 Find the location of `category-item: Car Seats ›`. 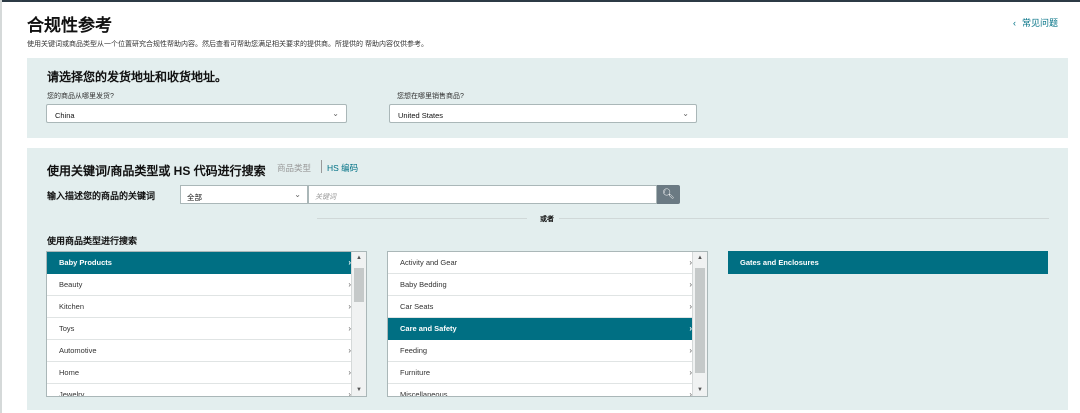

category-item: Car Seats › is located at coordinates (547, 307).